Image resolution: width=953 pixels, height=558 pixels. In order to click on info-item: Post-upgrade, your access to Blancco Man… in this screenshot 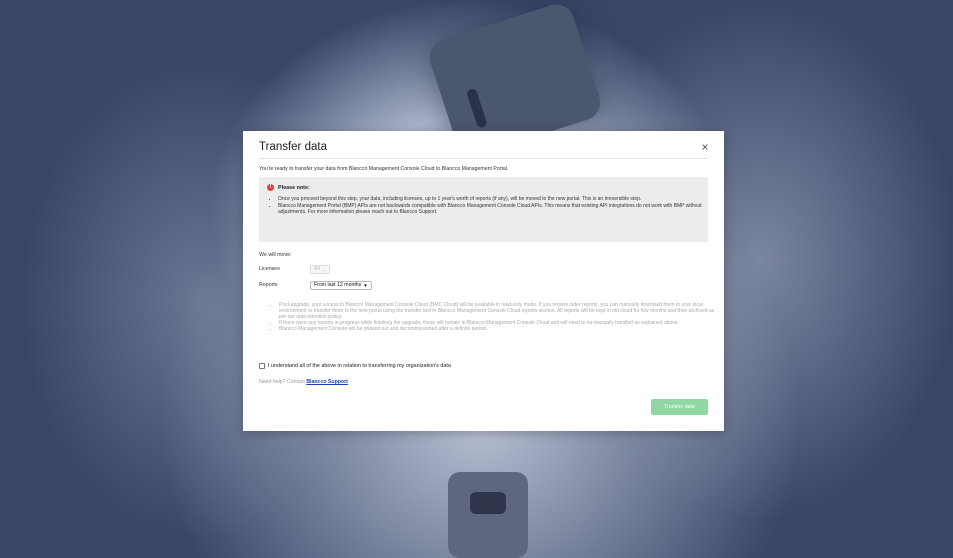, I will do `click(499, 311)`.